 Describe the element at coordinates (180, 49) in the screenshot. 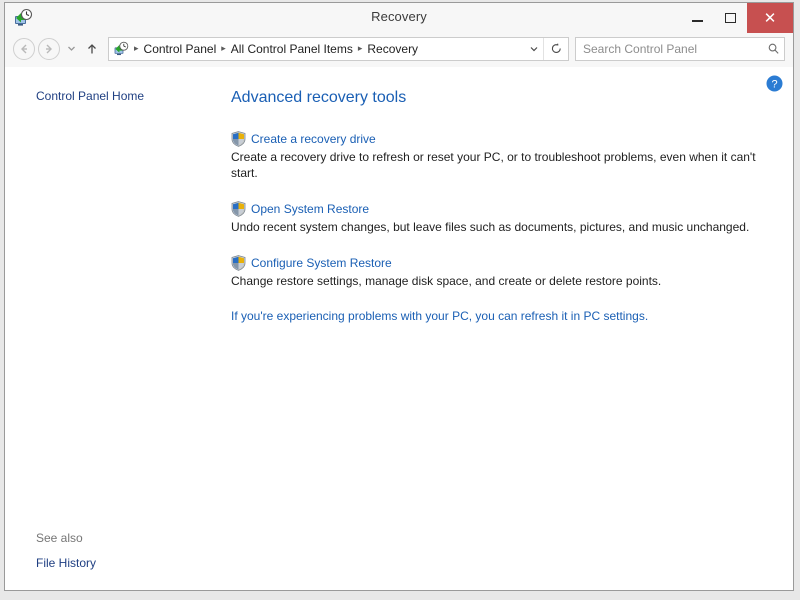

I see `breadcrumb-item-control-panel: Control Panel` at that location.